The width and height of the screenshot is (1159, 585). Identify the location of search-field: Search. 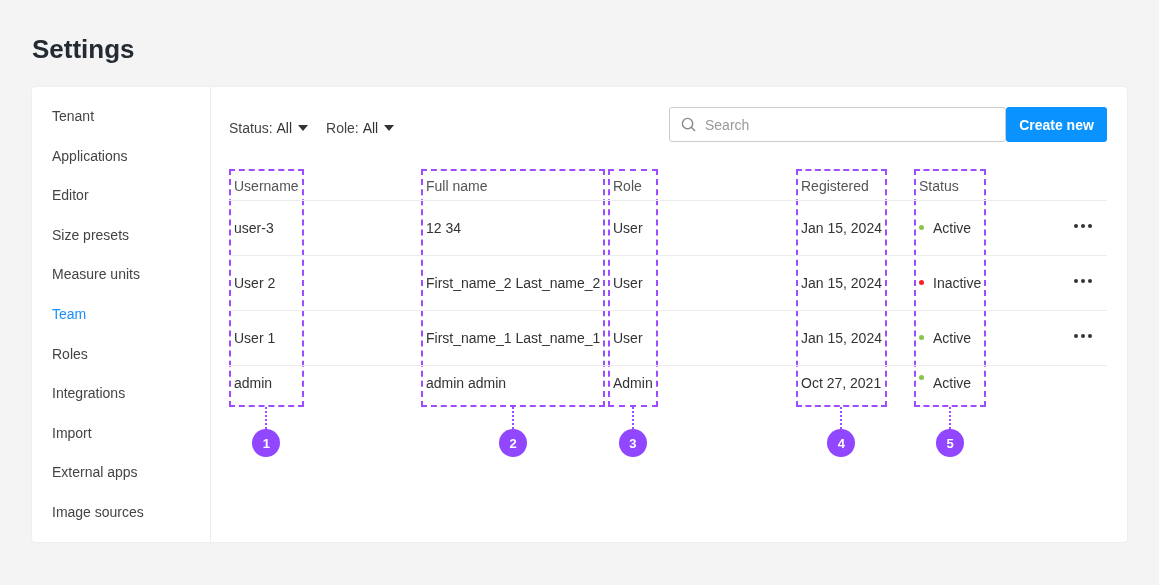
(837, 124).